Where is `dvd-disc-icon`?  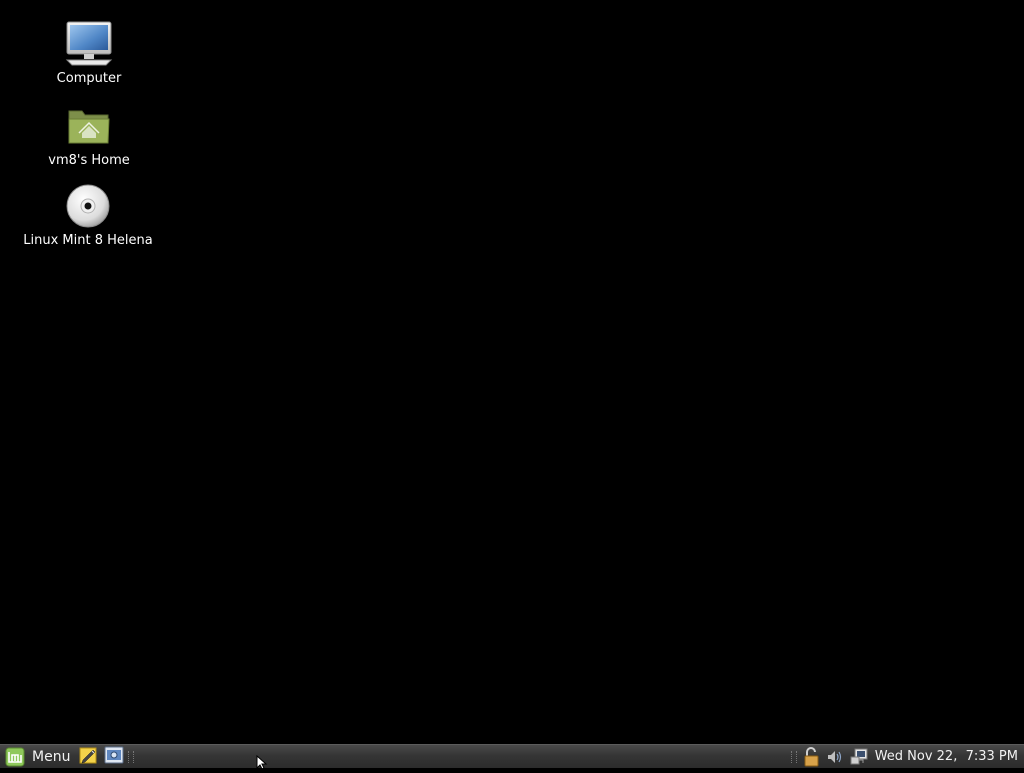 dvd-disc-icon is located at coordinates (88, 206).